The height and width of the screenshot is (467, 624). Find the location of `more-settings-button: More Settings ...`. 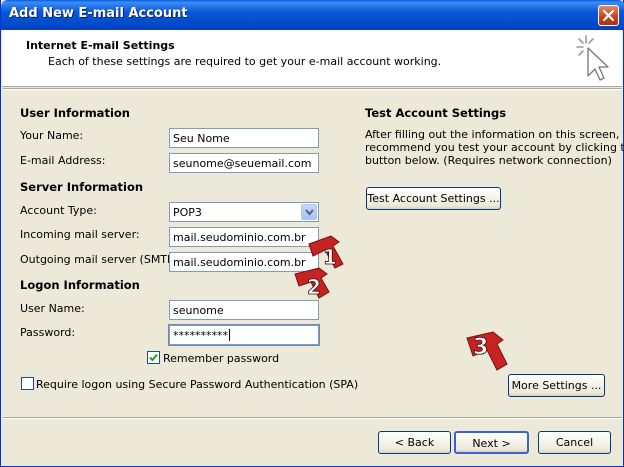

more-settings-button: More Settings ... is located at coordinates (556, 385).